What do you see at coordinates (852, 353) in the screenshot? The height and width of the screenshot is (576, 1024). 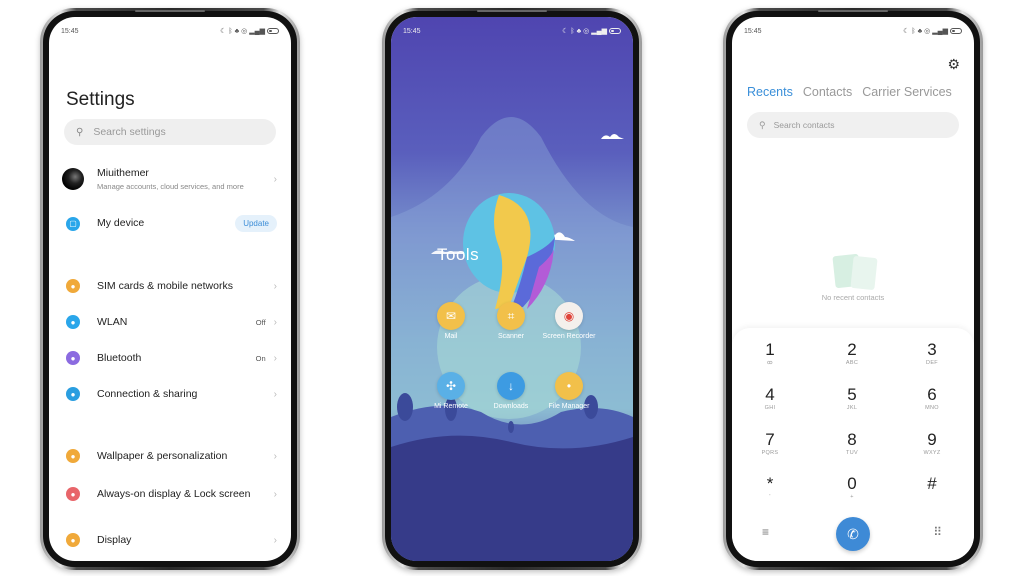 I see `key-2: 2 ABC` at bounding box center [852, 353].